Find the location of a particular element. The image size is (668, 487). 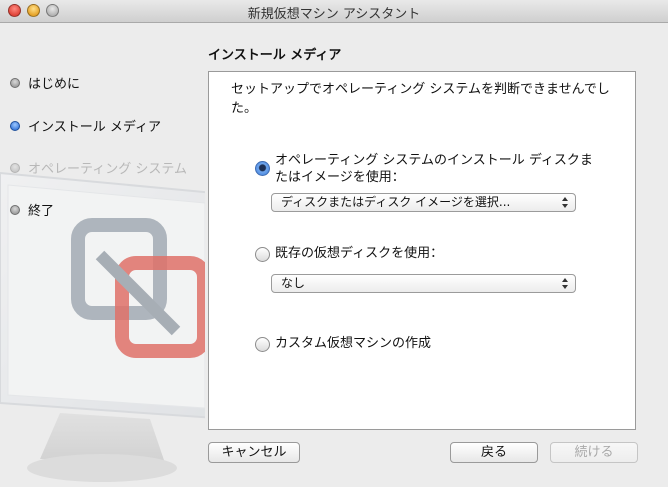

option-install-disc: オペレーティング システムのインストール ディスクまたはイメージを使用： is located at coordinates (440, 170).